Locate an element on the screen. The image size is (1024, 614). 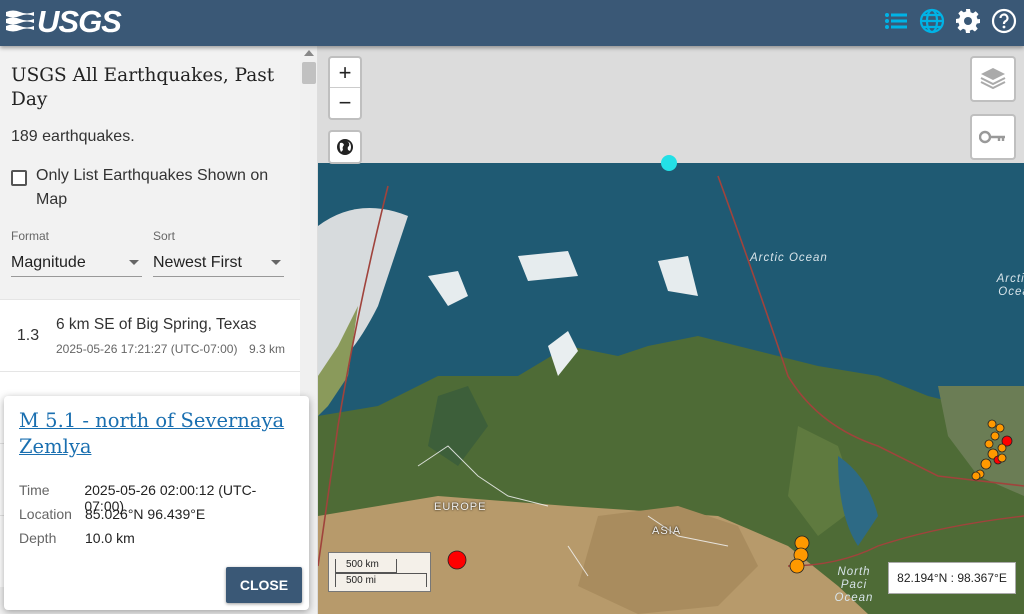
filter-checkbox is located at coordinates (19, 178).